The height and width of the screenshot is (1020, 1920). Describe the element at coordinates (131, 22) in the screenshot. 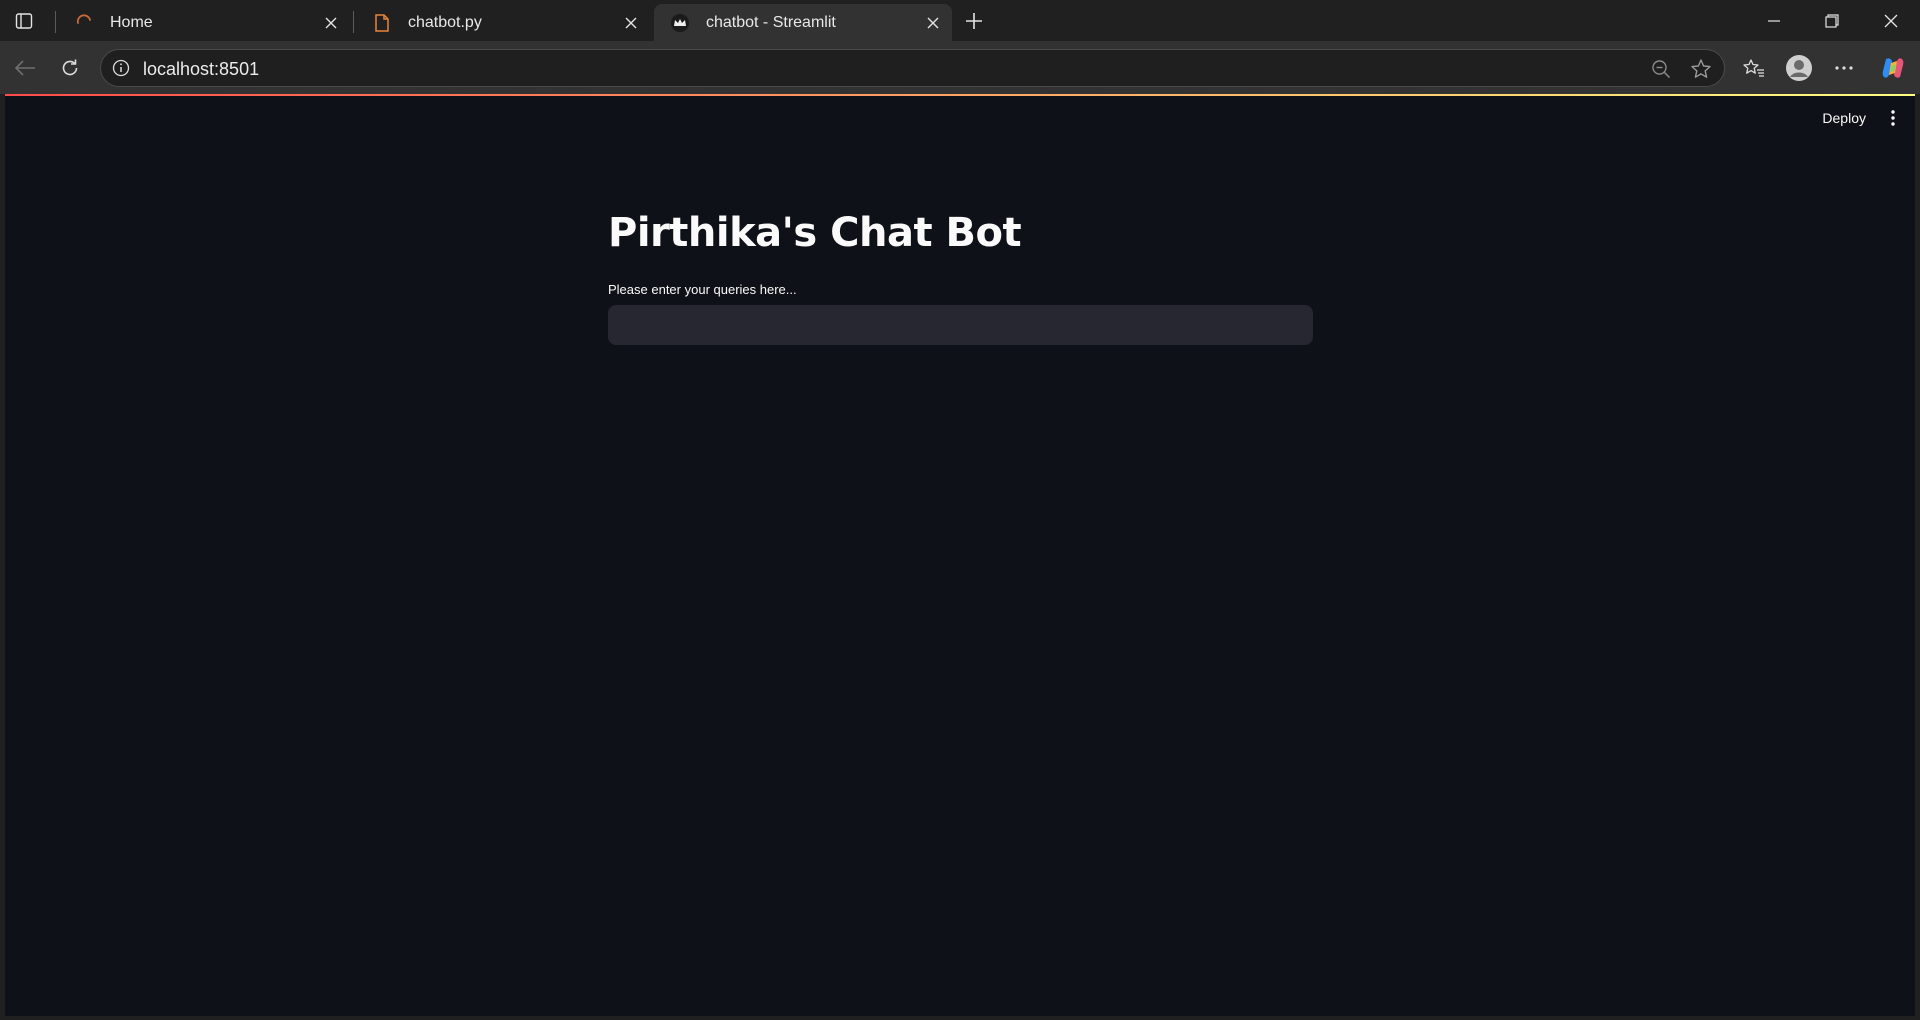

I see `tab-title: Home` at that location.